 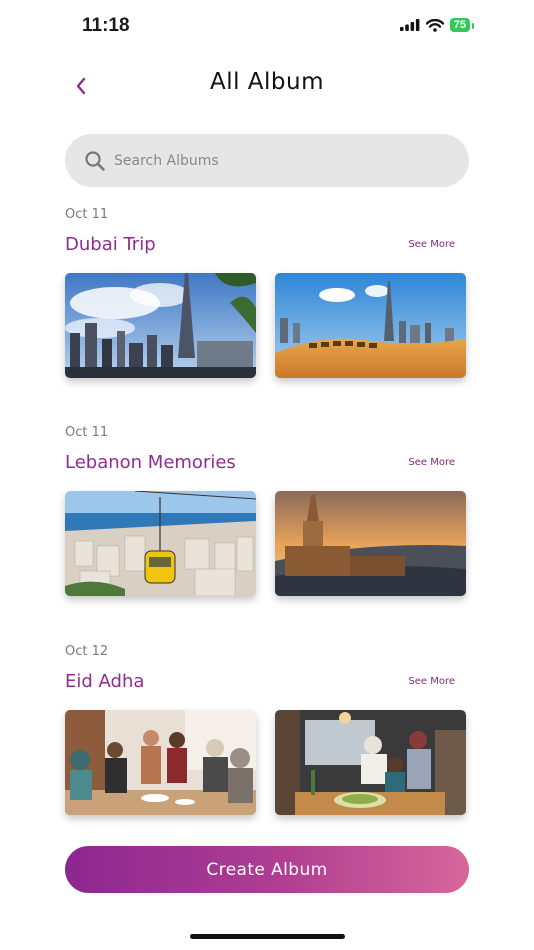 I want to click on album-section-dubai: Oct 11 Dubai Trip See More, so click(x=267, y=292).